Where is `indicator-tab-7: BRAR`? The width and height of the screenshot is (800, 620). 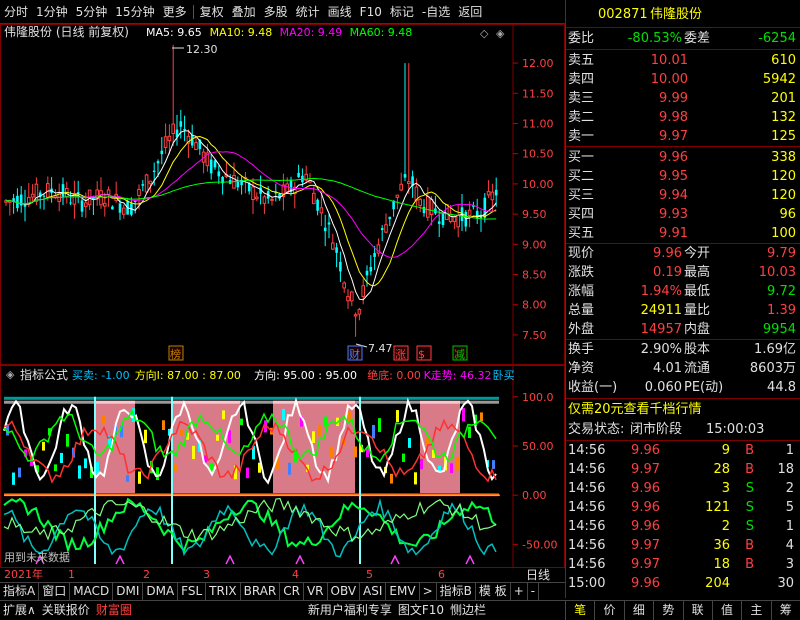 indicator-tab-7: BRAR is located at coordinates (261, 591).